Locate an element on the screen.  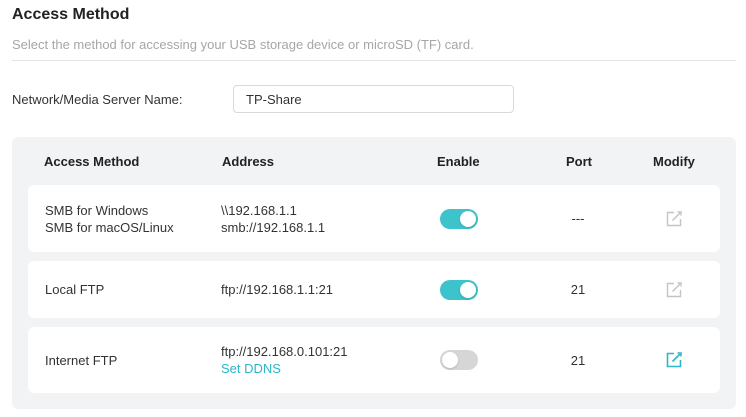
access-method-smb-windows: SMB for Windows is located at coordinates (97, 210).